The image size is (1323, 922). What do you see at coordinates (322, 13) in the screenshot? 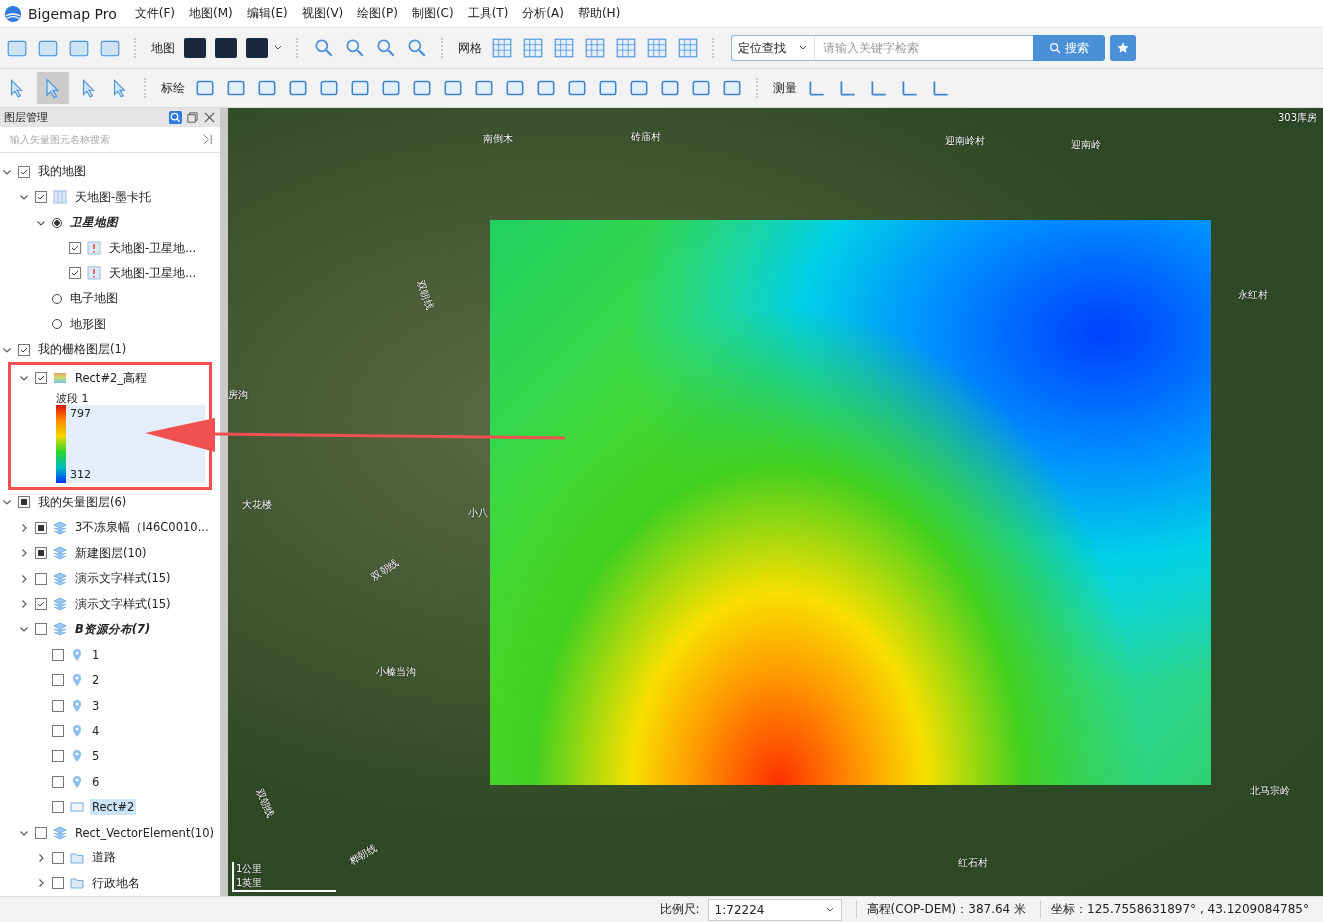
I see `menu-item: 视图(V)` at bounding box center [322, 13].